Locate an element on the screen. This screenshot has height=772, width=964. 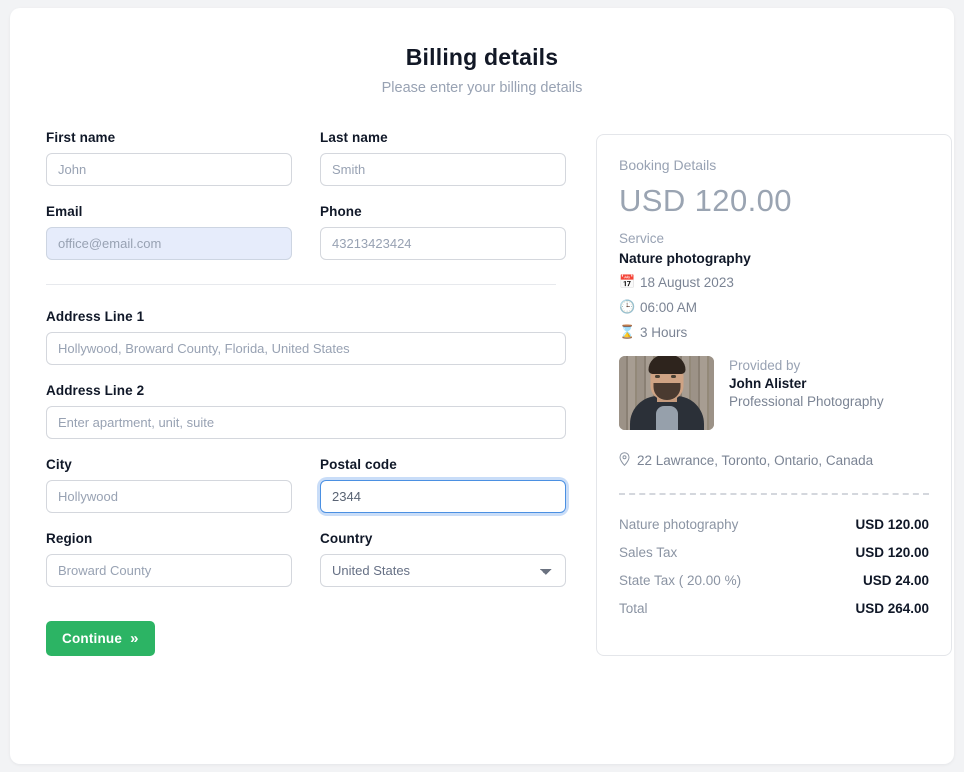
booking-location-row: 22 Lawrance, Toronto, Ontario, Canada is located at coordinates (774, 460).